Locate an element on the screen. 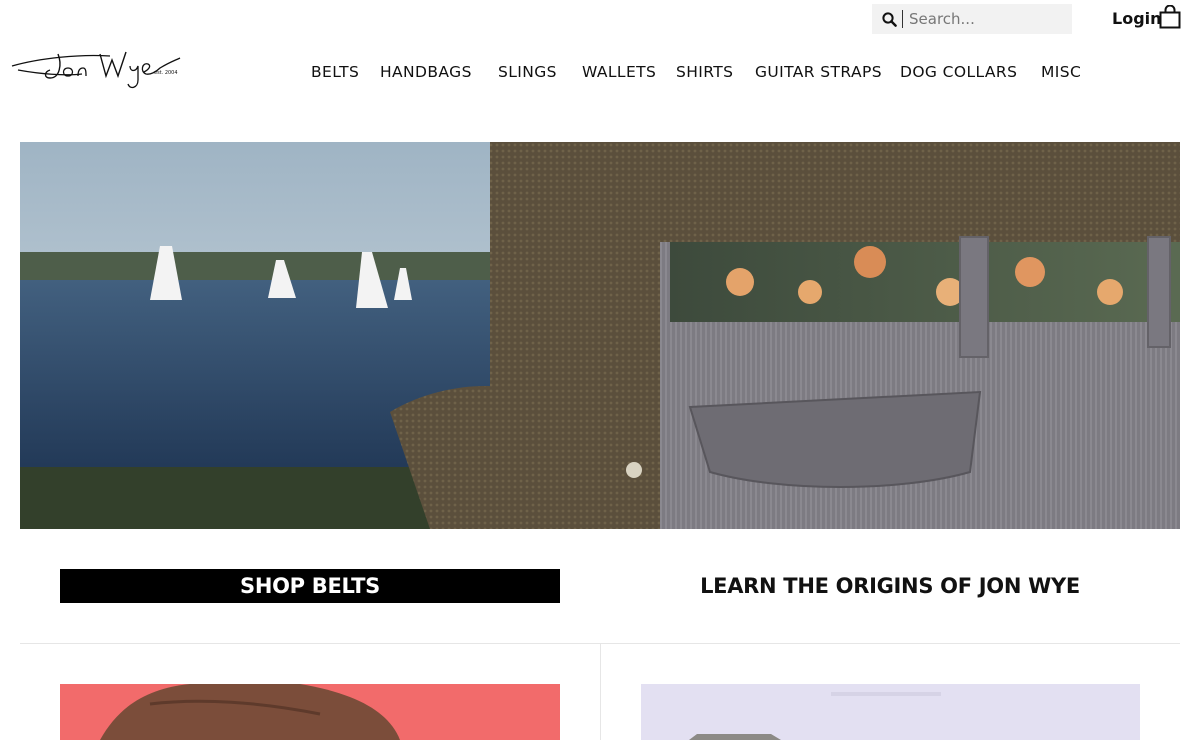 This screenshot has height=740, width=1200. search-bar is located at coordinates (972, 19).